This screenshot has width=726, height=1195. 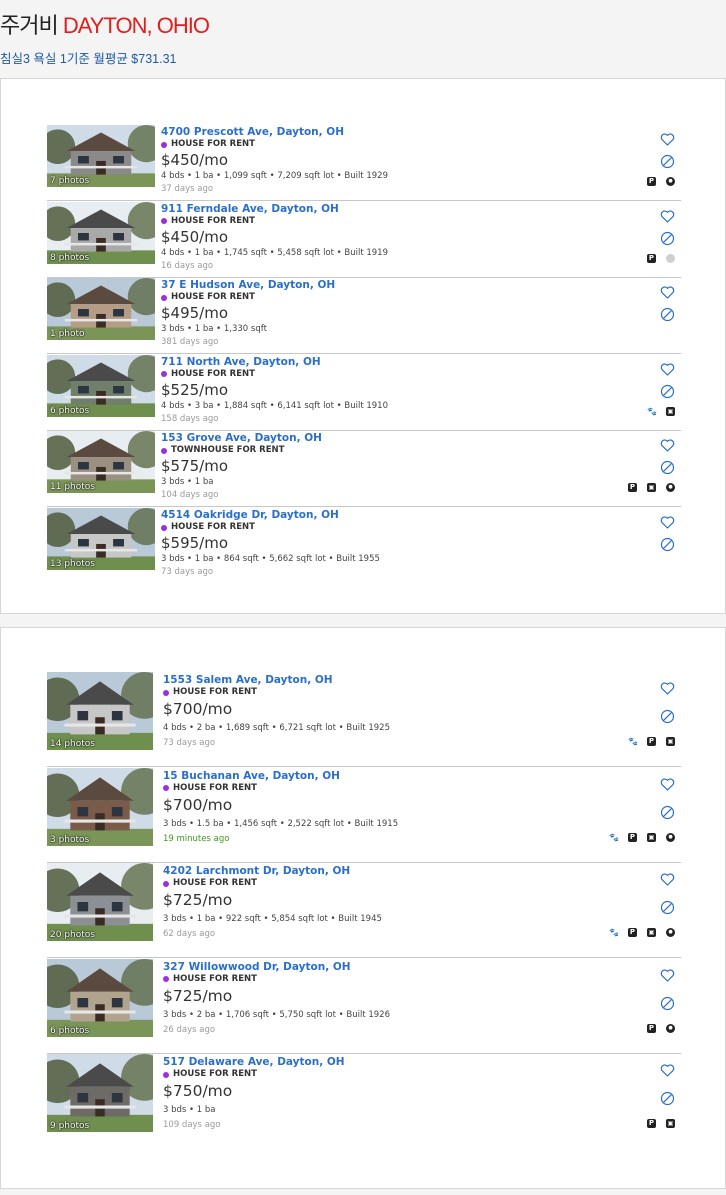 What do you see at coordinates (31, 25) in the screenshot?
I see `page-title-prefix: 주거비` at bounding box center [31, 25].